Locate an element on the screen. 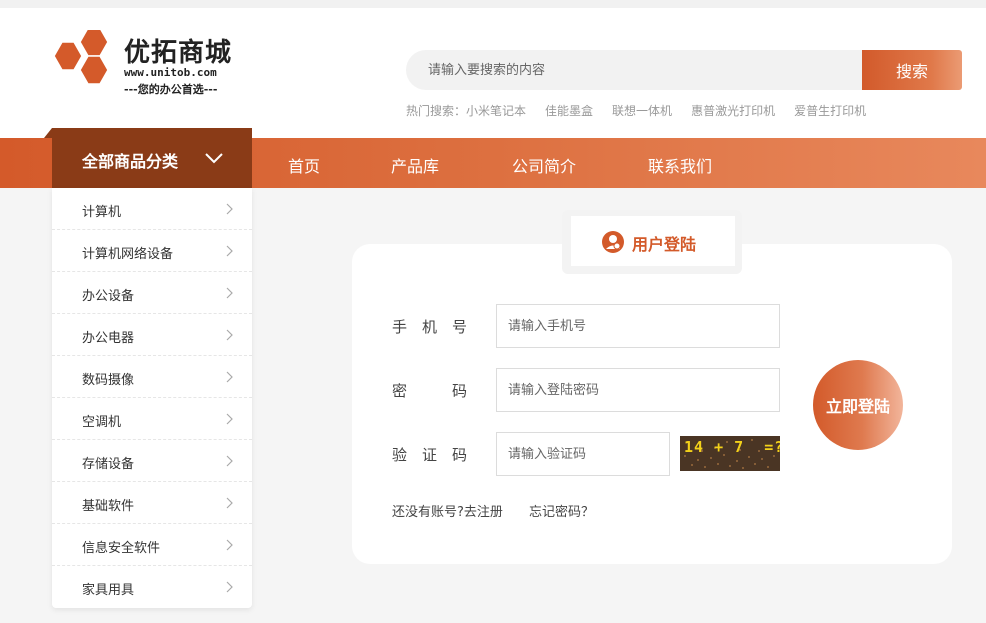 The width and height of the screenshot is (986, 623). sidebar-item-label: 空调机 is located at coordinates (102, 422).